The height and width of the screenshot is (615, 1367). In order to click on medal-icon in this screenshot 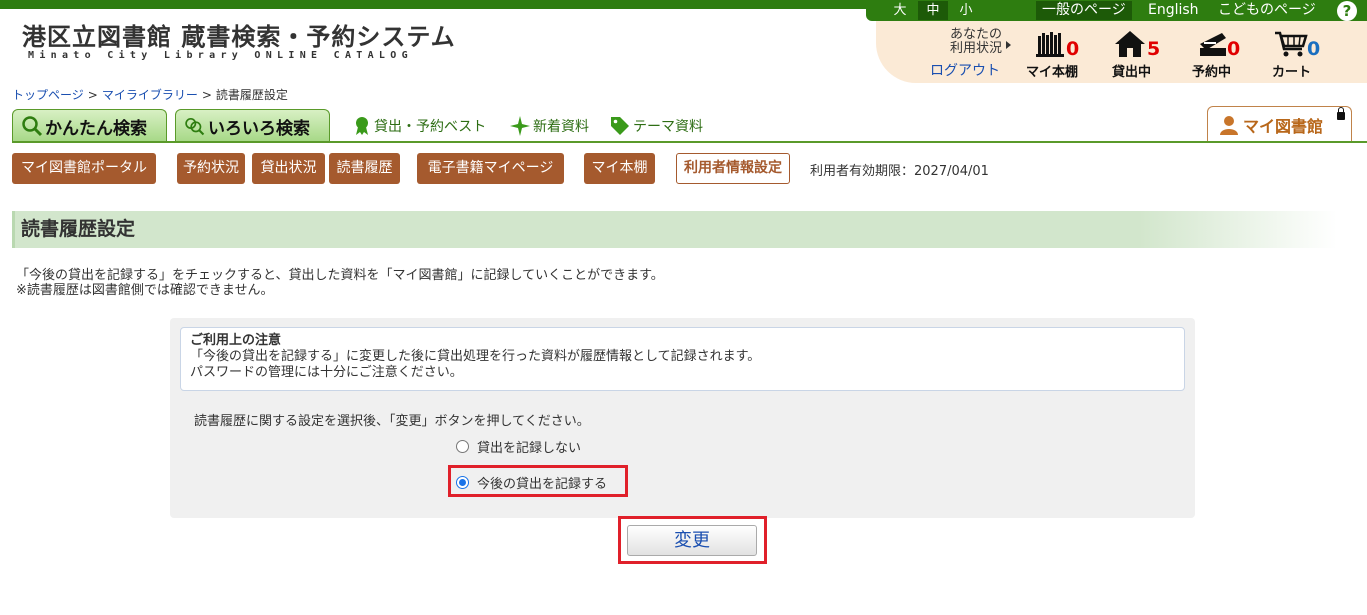, I will do `click(362, 126)`.